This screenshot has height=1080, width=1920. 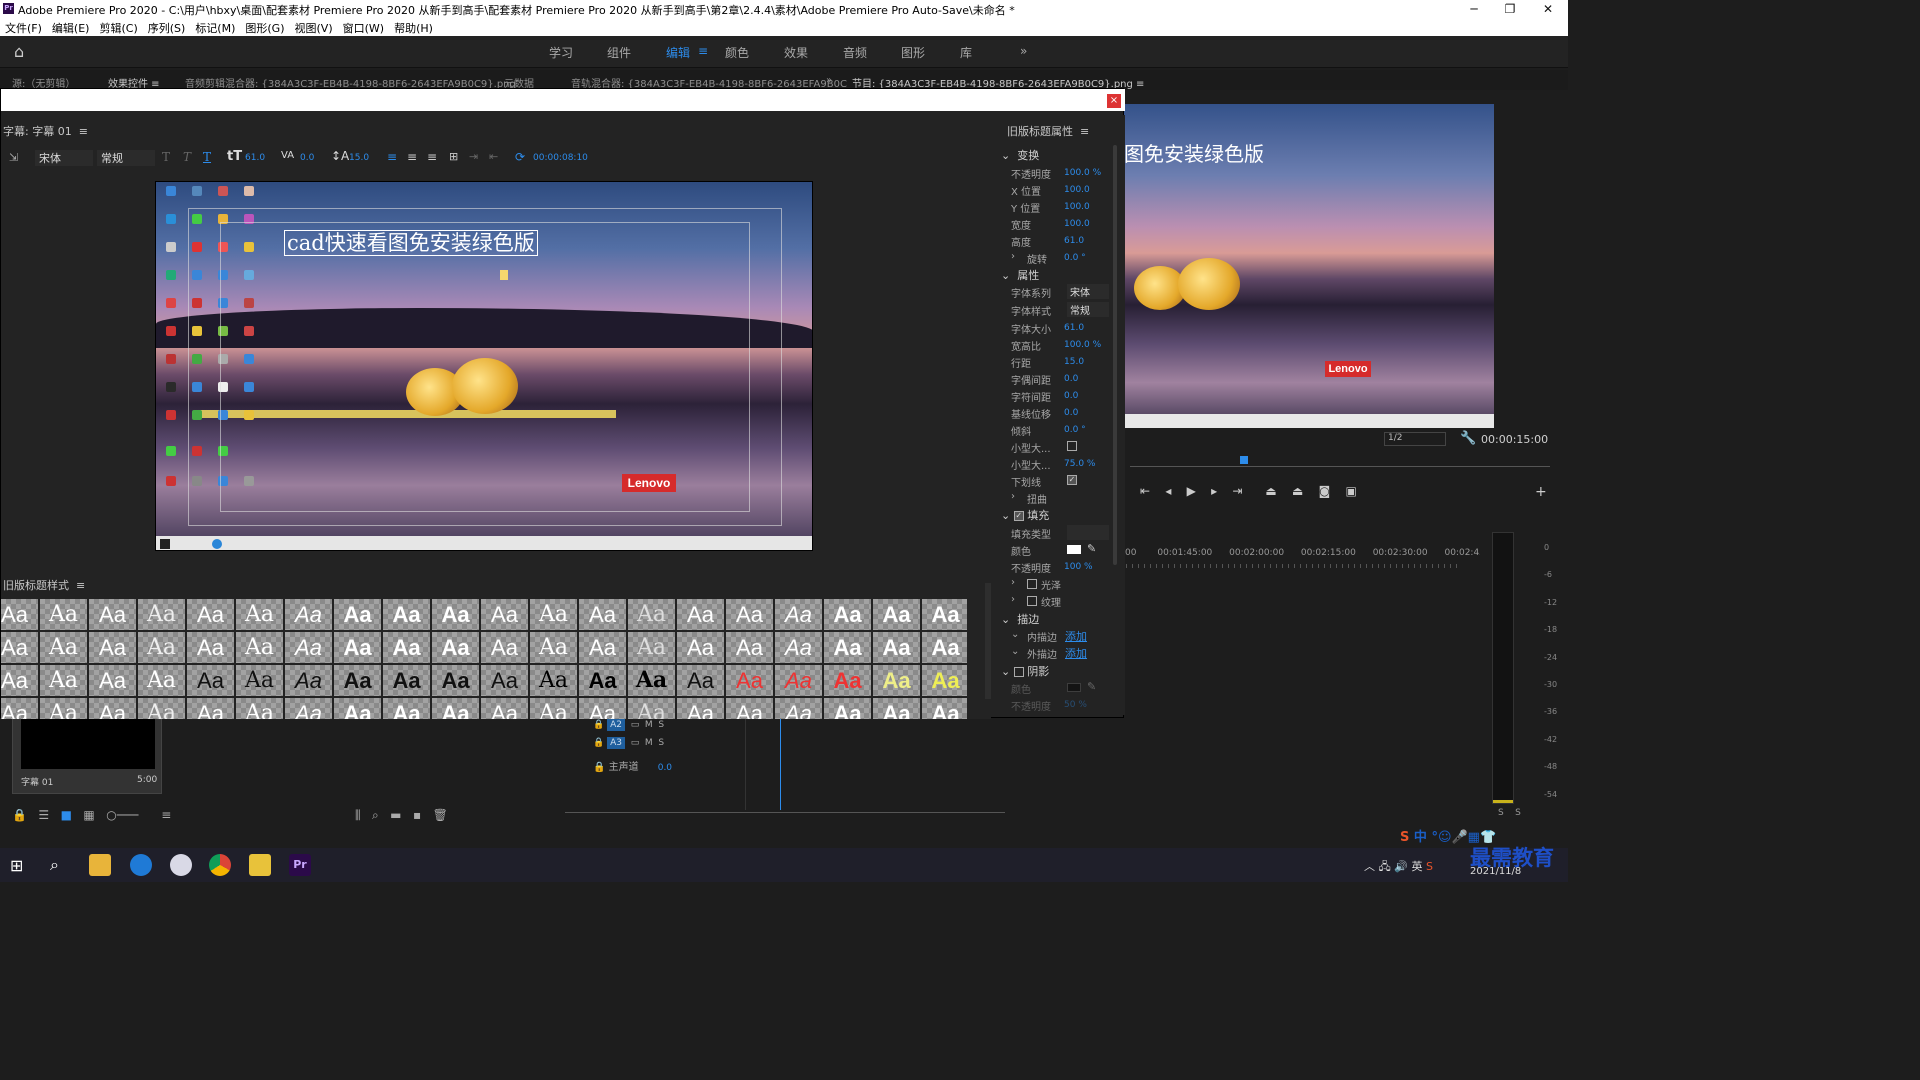 I want to click on close-window-button: ✕, so click(x=1548, y=9).